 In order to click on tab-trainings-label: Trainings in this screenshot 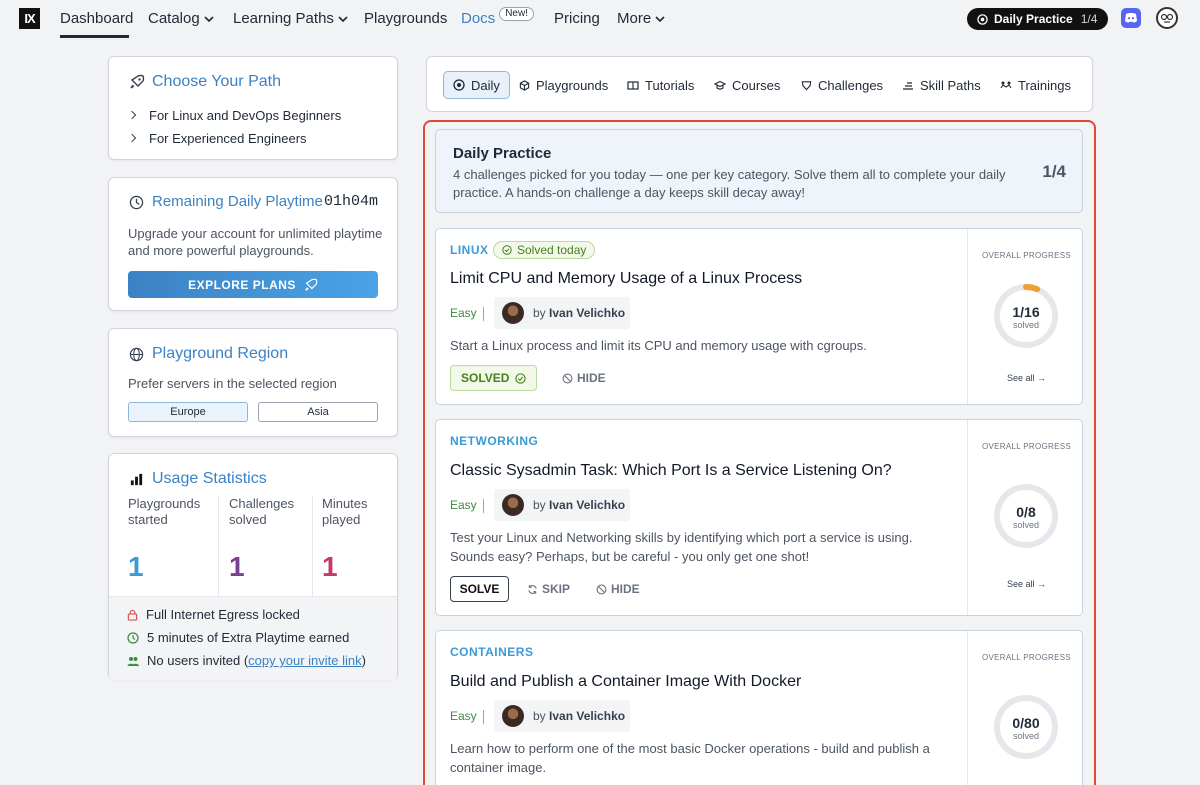, I will do `click(1044, 85)`.